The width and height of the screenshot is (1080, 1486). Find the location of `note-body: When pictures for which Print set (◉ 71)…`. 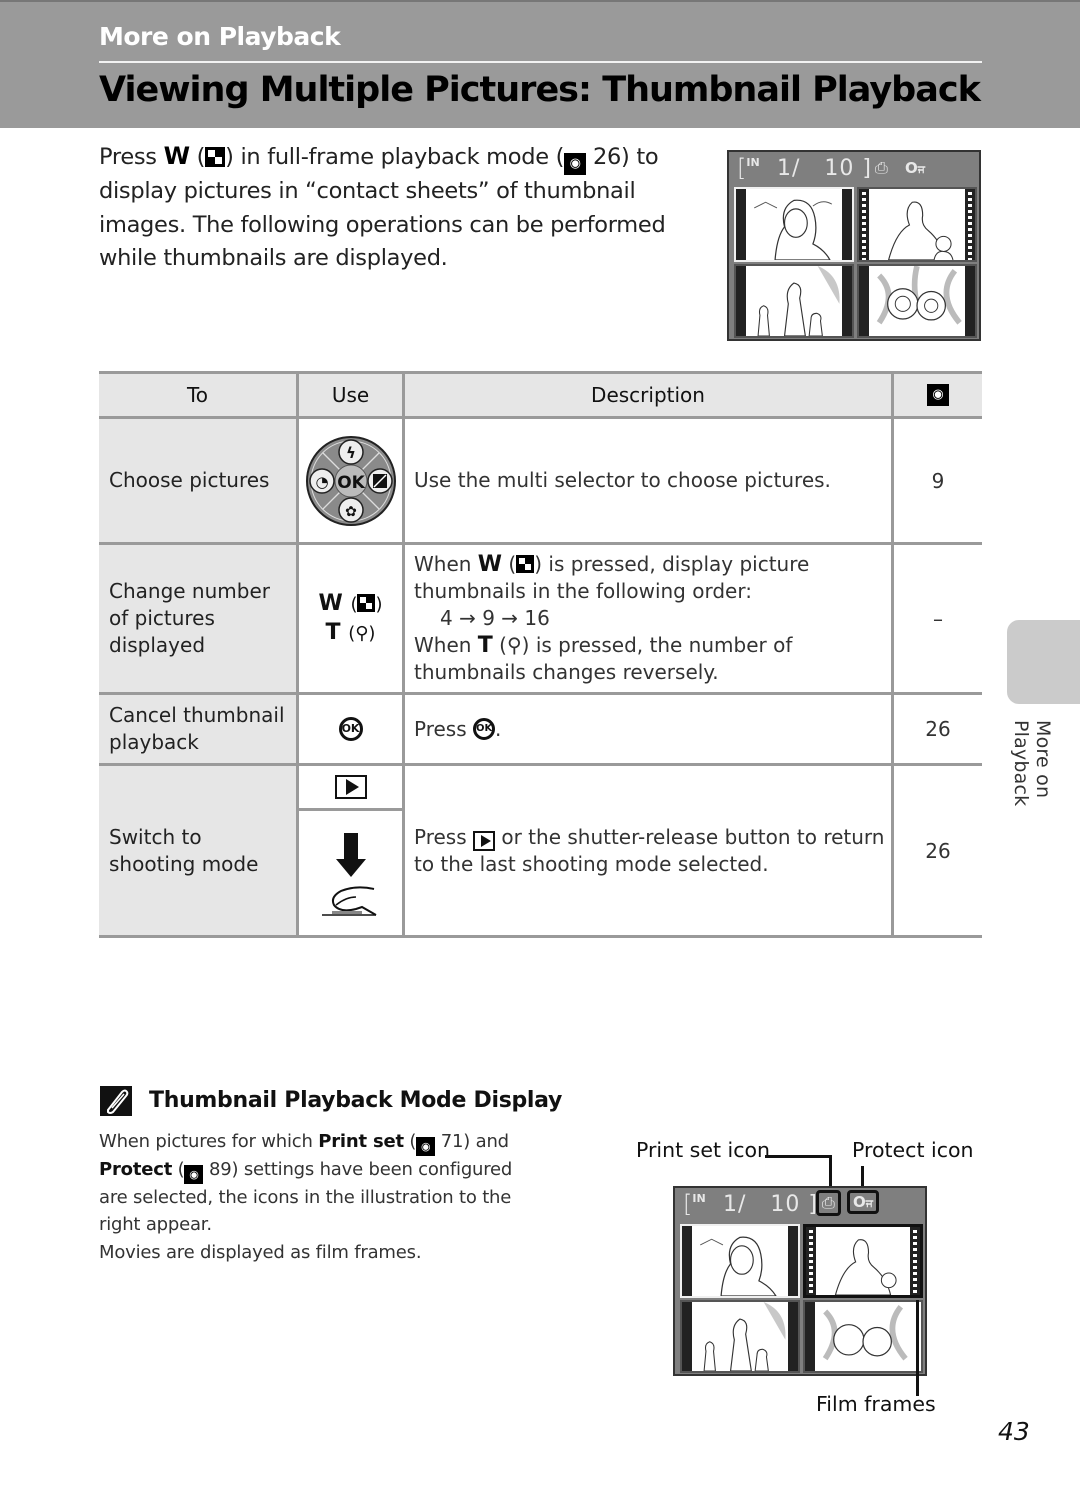

note-body: When pictures for which Print set (◉ 71)… is located at coordinates (319, 1197).